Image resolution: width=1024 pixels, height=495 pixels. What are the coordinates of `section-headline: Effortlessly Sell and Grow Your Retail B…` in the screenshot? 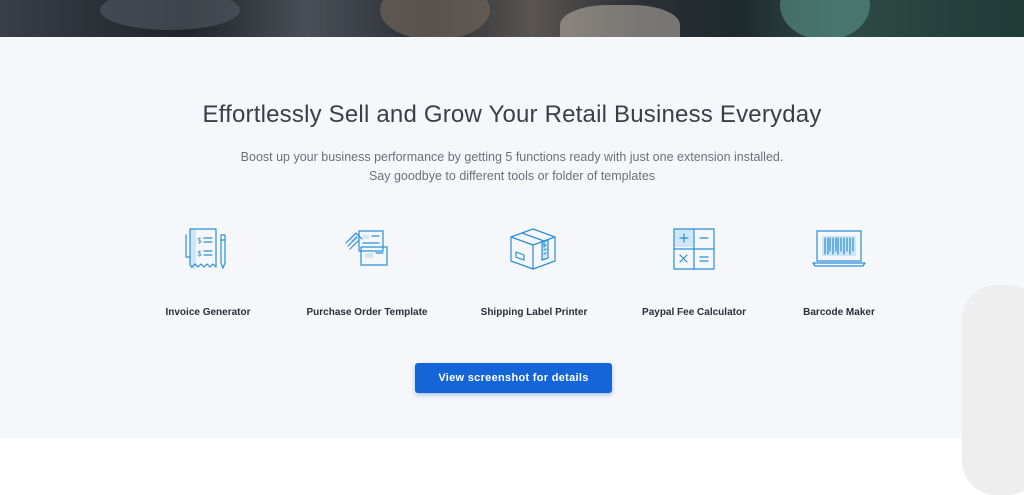 It's located at (512, 114).